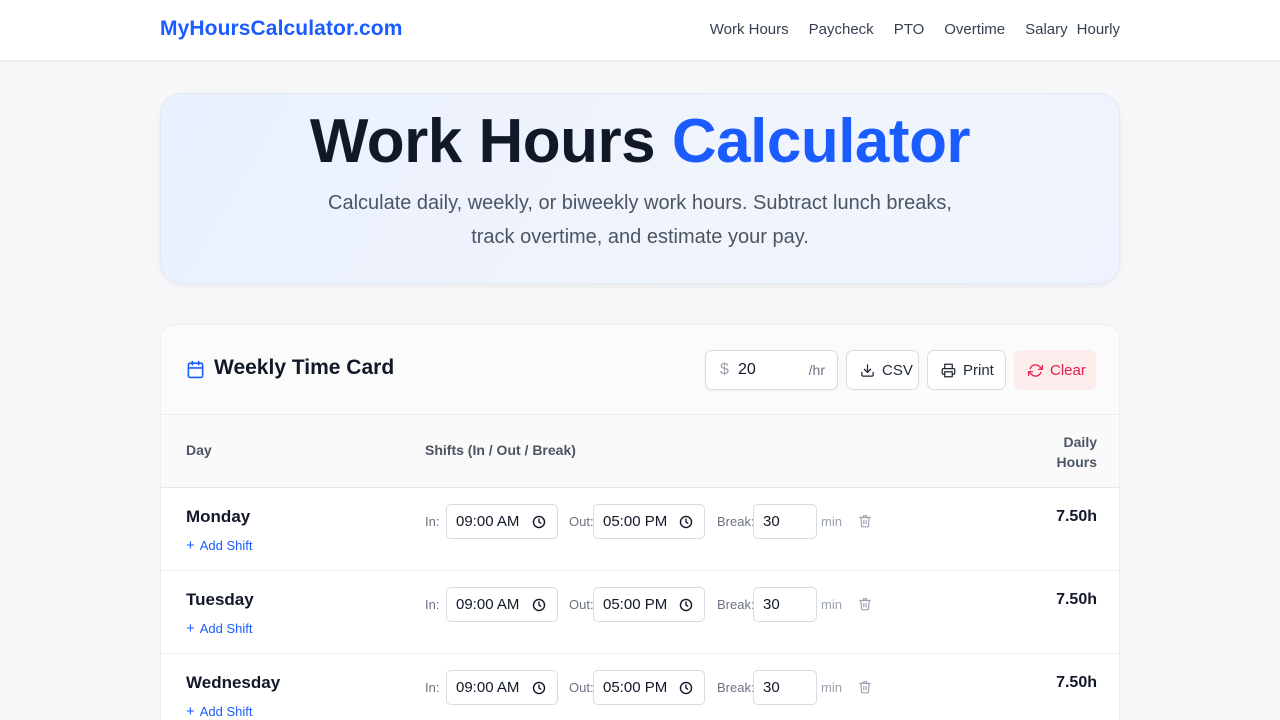 This screenshot has height=720, width=1280. I want to click on page-subtitle-line-2: track overtime, and estimate your pay., so click(640, 237).